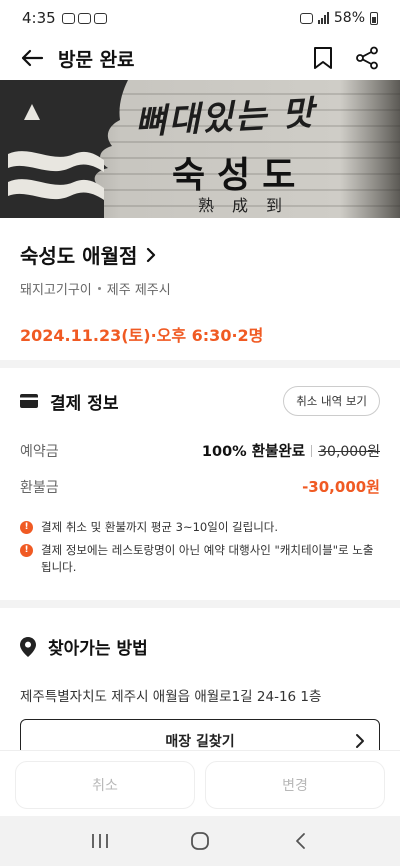 This screenshot has height=866, width=400. What do you see at coordinates (28, 646) in the screenshot?
I see `location-pin-icon` at bounding box center [28, 646].